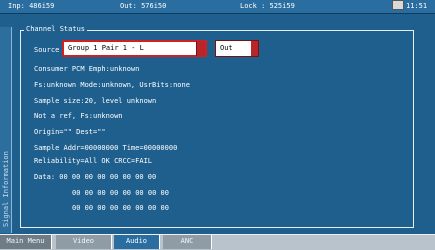 This screenshot has width=435, height=250. What do you see at coordinates (137, 242) in the screenshot?
I see `tab-audio: Audio` at bounding box center [137, 242].